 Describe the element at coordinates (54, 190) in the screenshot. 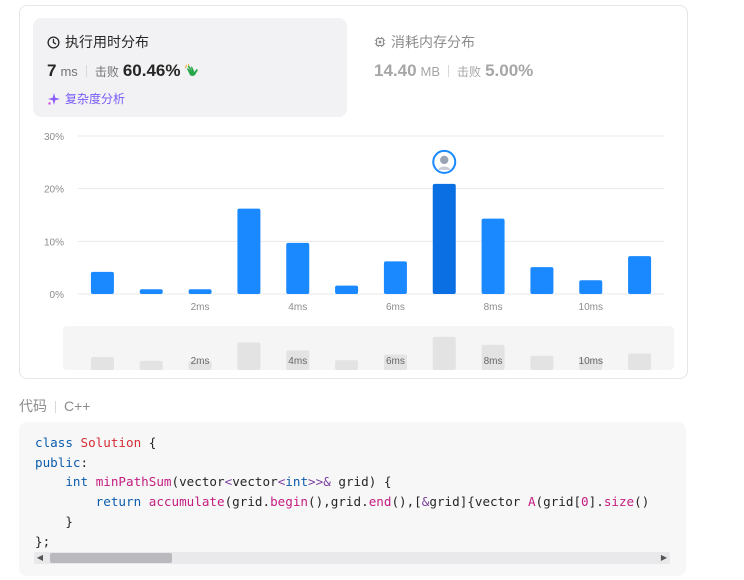

I see `y-tick-label: 20%` at that location.